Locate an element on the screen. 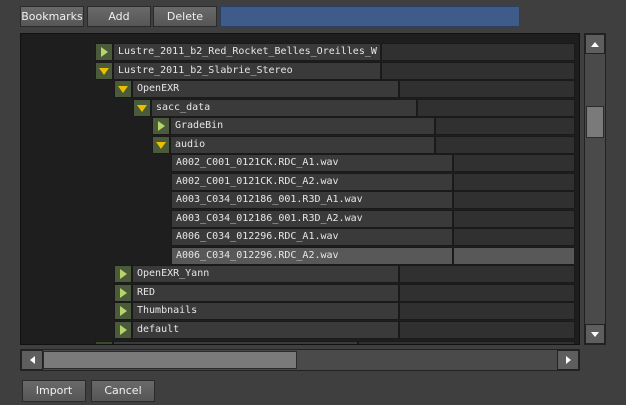  left-arrow-icon is located at coordinates (32, 360).